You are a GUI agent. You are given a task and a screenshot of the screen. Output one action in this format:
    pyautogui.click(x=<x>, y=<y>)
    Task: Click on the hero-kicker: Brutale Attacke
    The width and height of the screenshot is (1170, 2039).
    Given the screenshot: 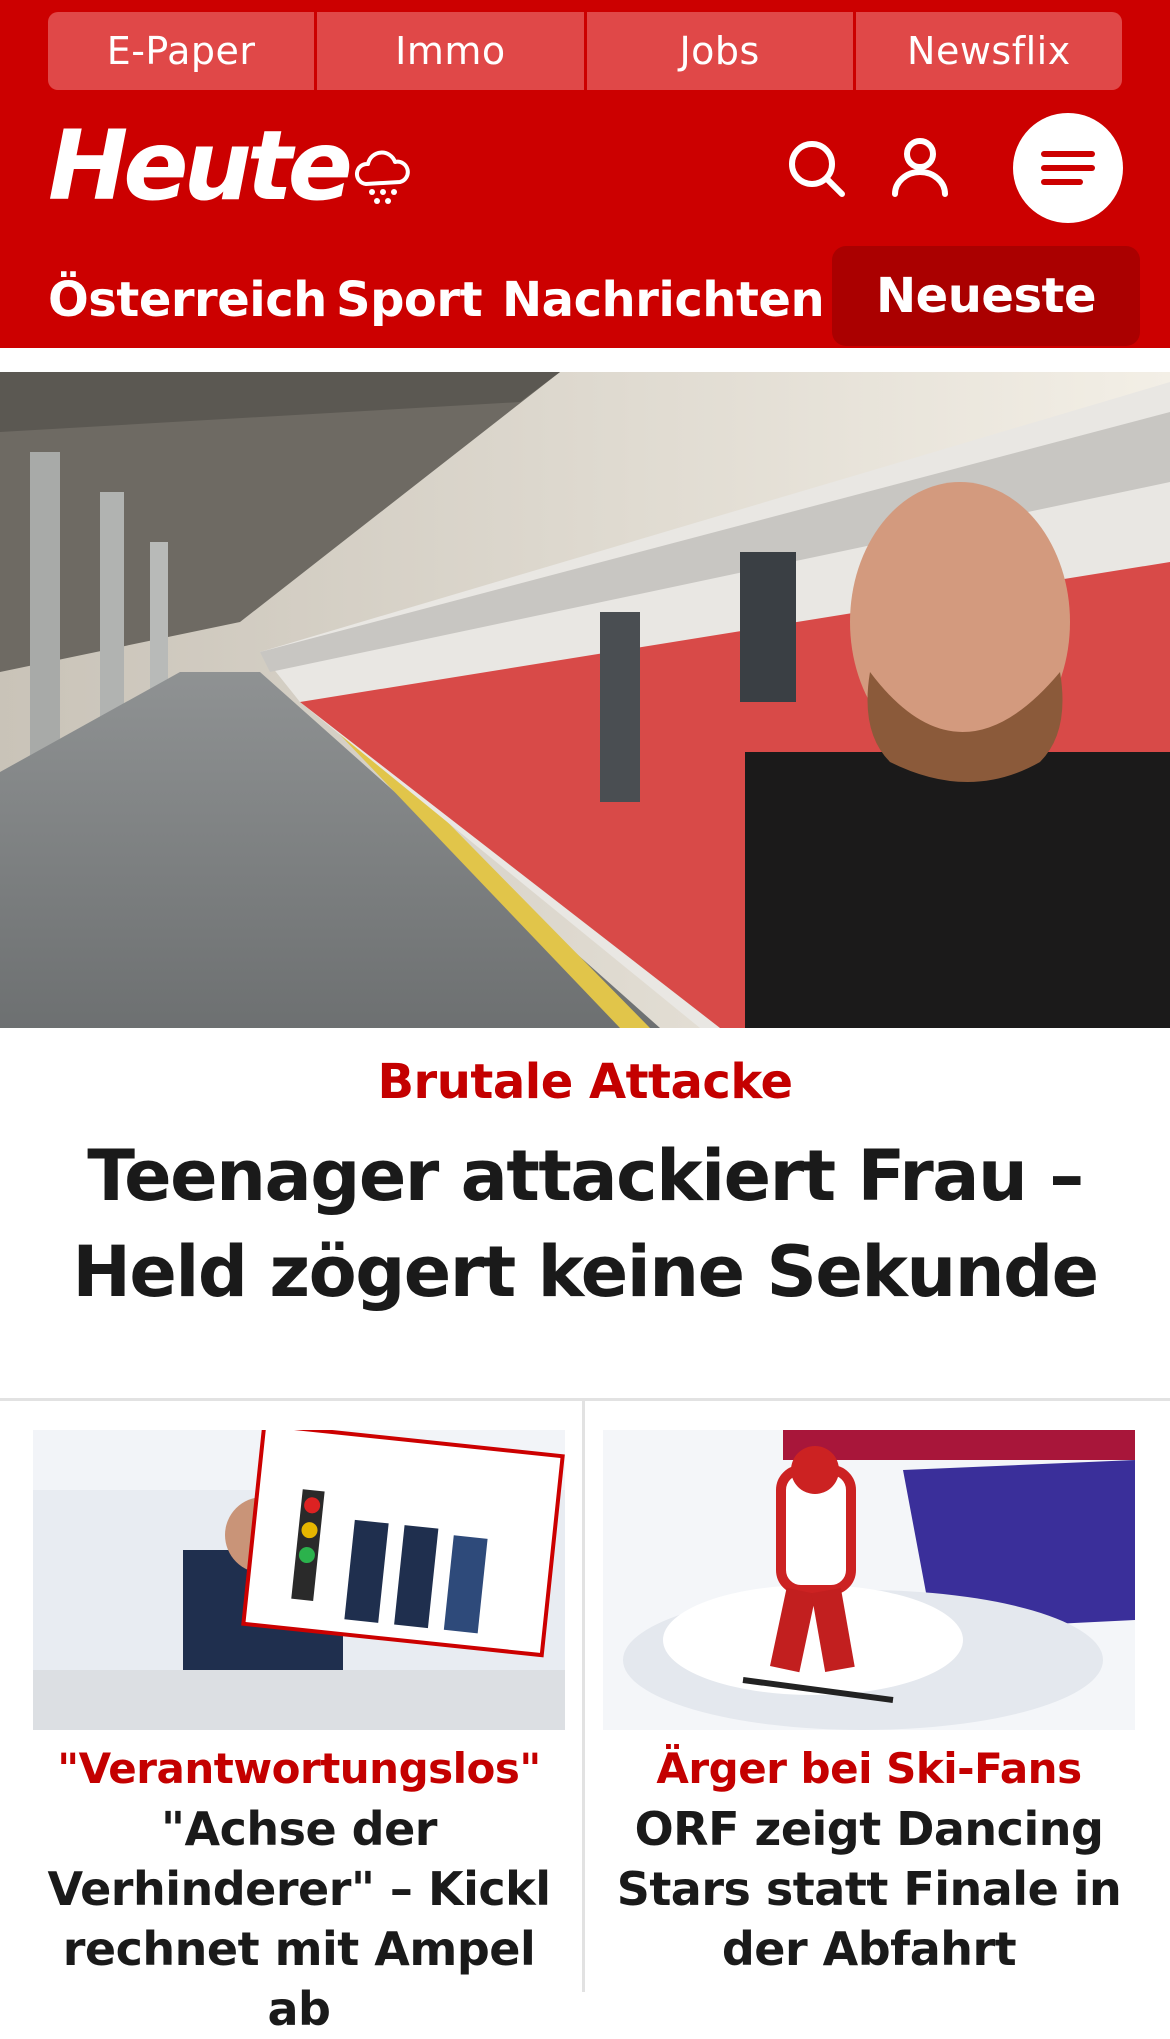 What is the action you would take?
    pyautogui.click(x=585, y=1082)
    